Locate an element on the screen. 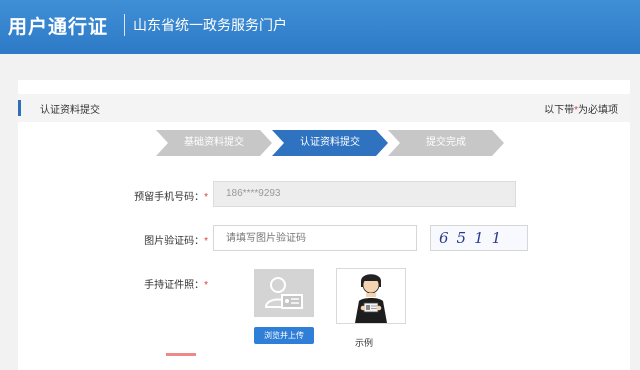  photo-required-star: * is located at coordinates (206, 285).